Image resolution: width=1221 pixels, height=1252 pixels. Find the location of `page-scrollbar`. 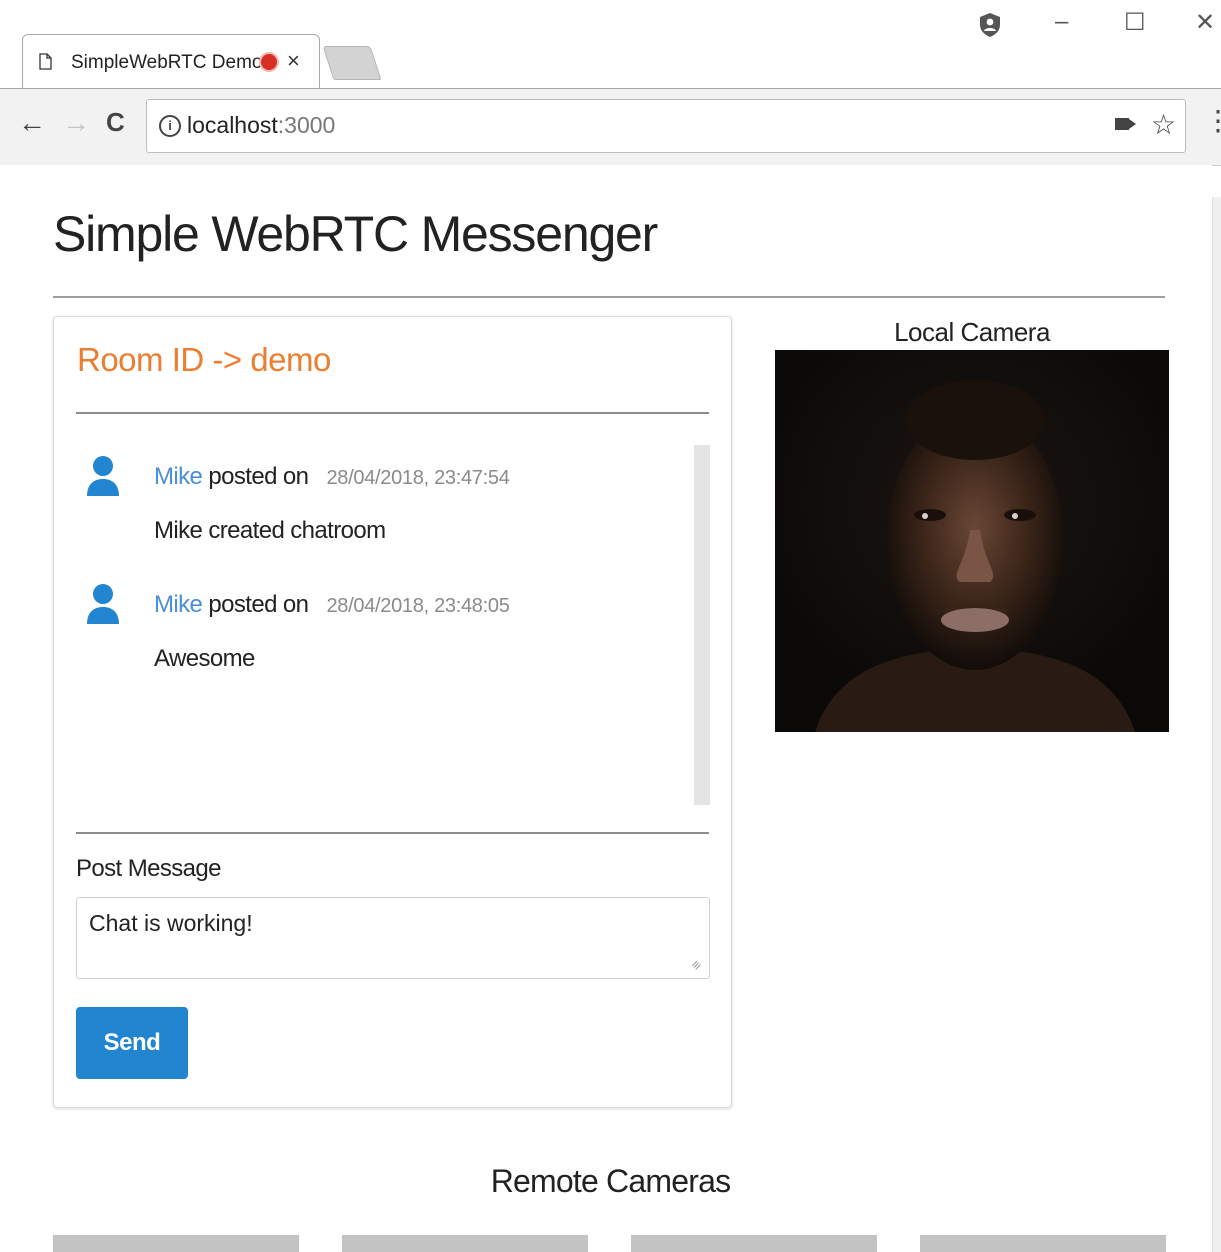

page-scrollbar is located at coordinates (1216, 724).